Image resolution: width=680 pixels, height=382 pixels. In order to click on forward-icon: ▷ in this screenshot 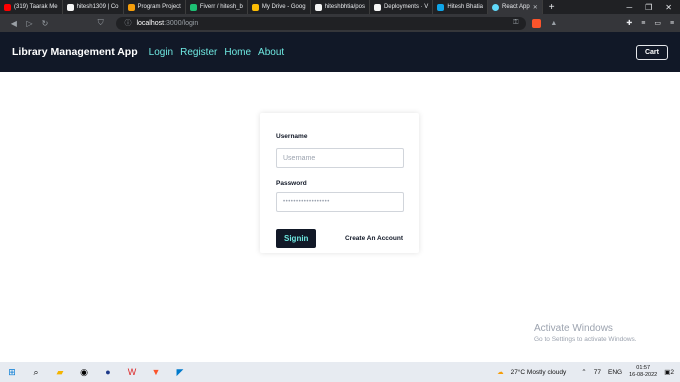, I will do `click(30, 23)`.